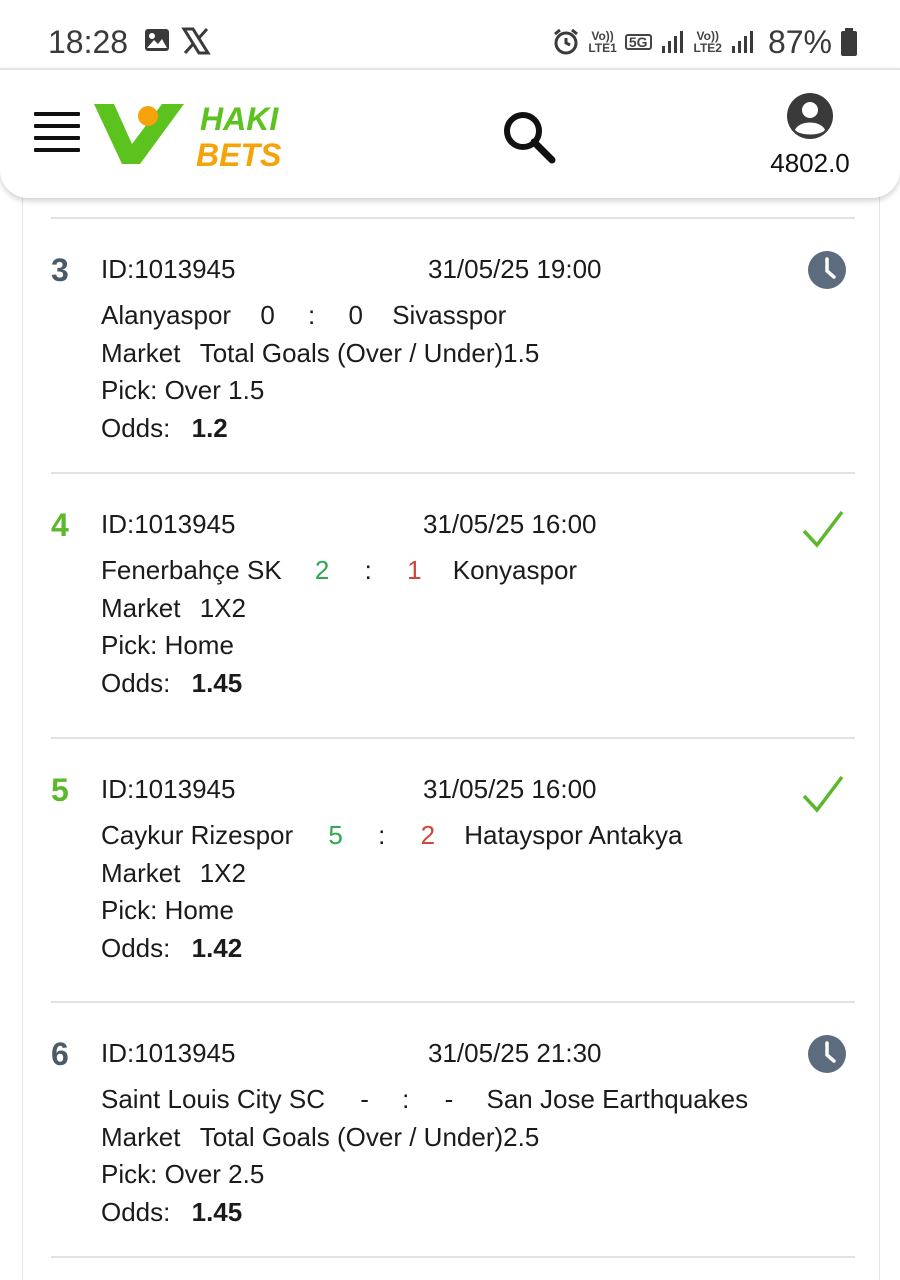 This screenshot has height=1280, width=900. What do you see at coordinates (355, 315) in the screenshot?
I see `away-score: 0` at bounding box center [355, 315].